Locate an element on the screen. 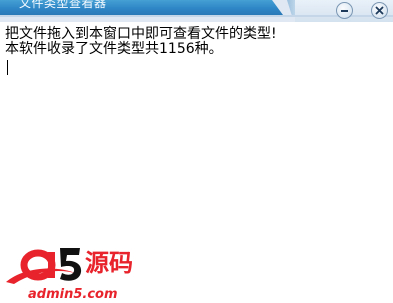  close-button is located at coordinates (379, 10).